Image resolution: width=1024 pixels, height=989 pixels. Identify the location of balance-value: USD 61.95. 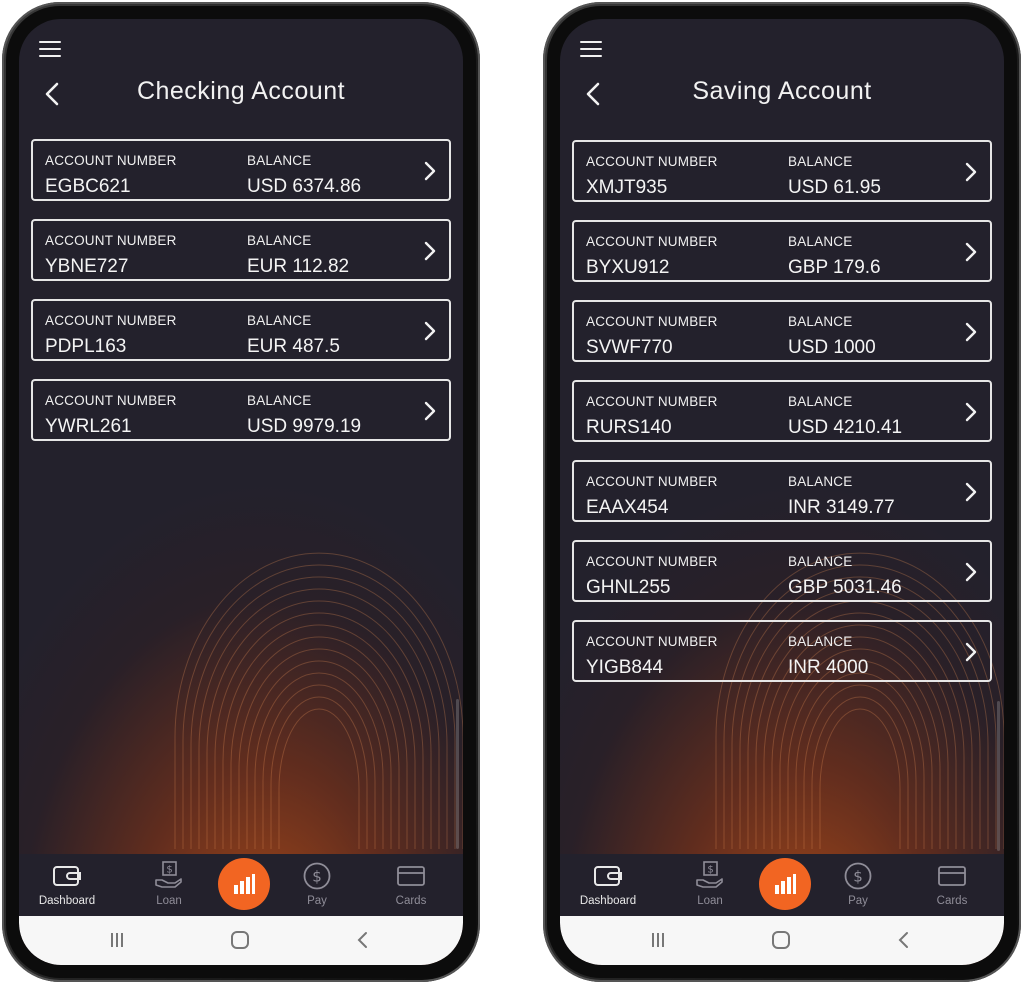
(834, 187).